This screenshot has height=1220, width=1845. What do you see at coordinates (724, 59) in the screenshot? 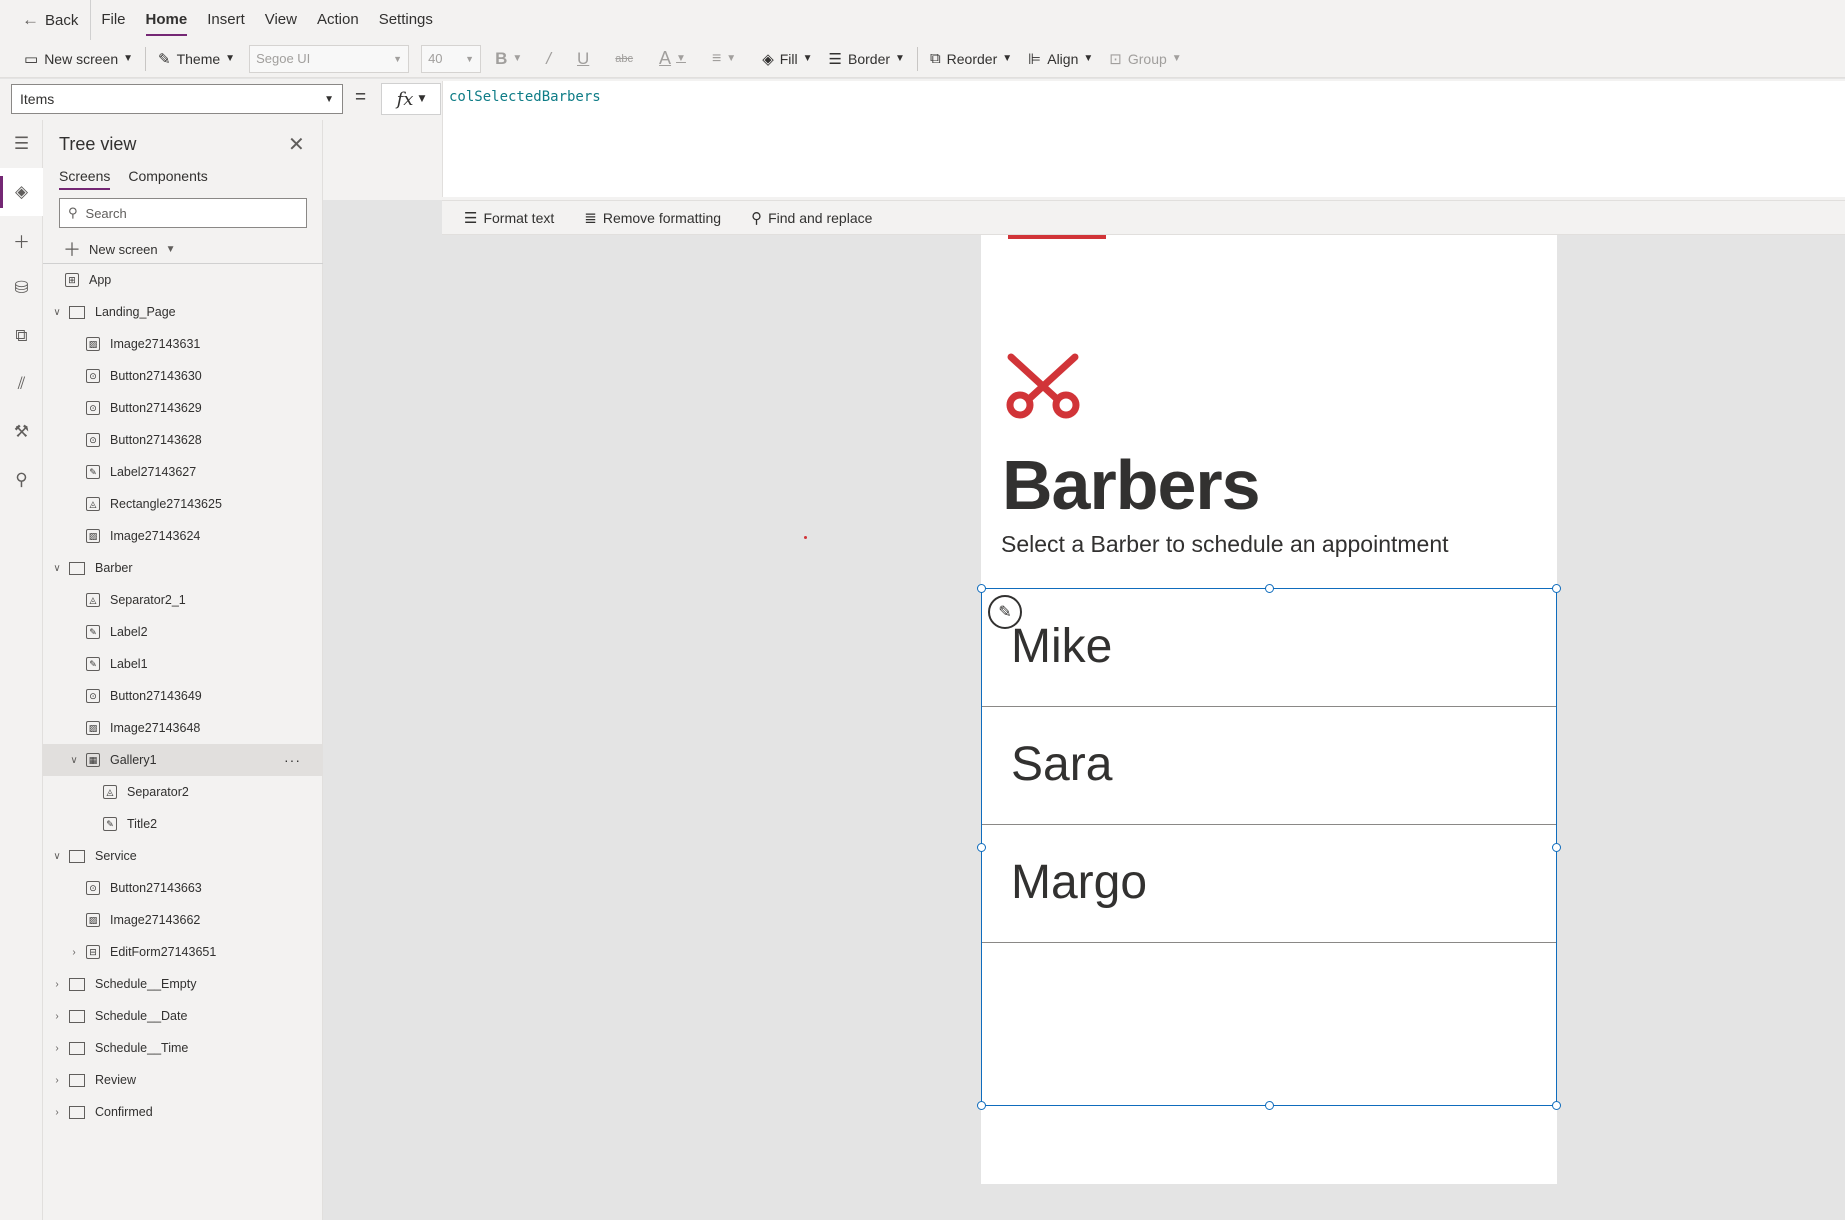
I see `text-align-button: ≡ ▼` at bounding box center [724, 59].